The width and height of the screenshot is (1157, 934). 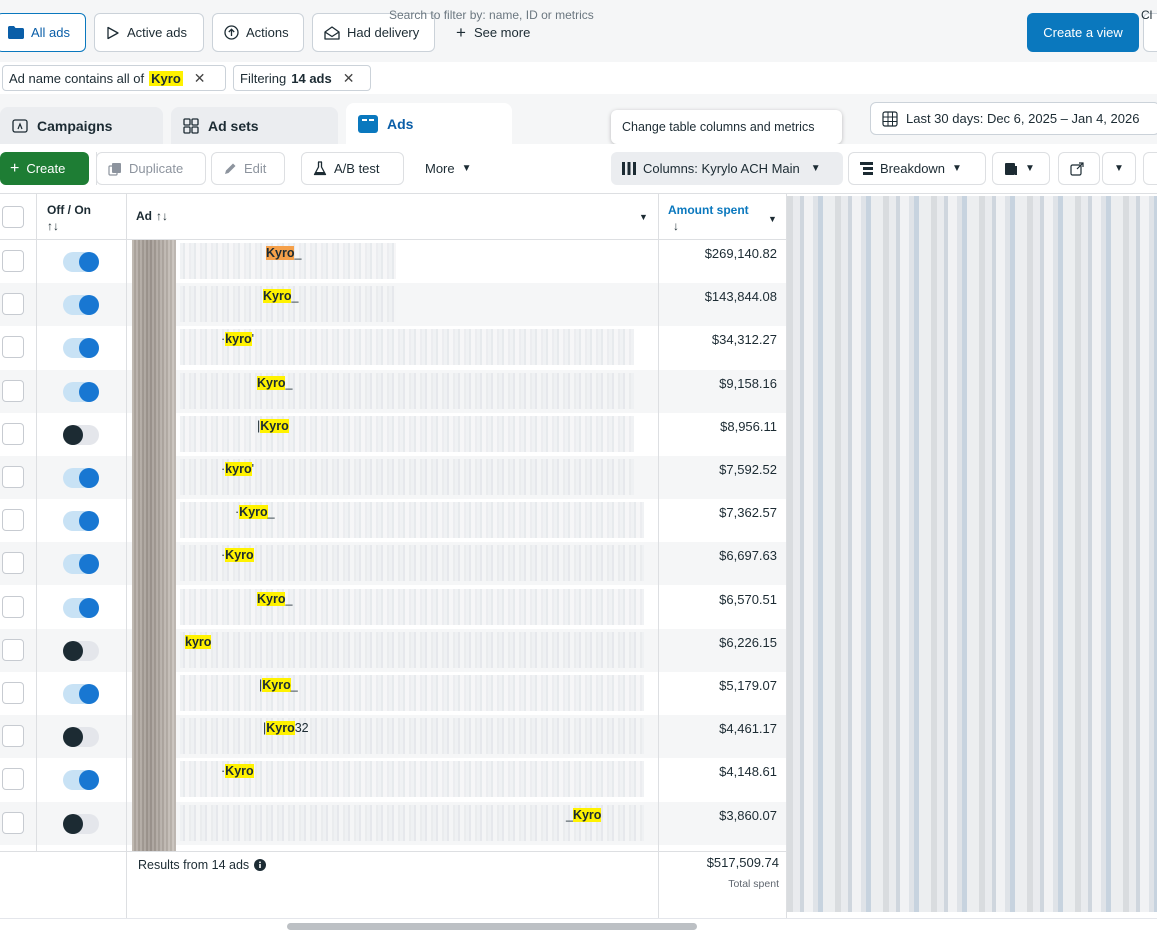 What do you see at coordinates (69, 218) in the screenshot?
I see `column-header-off-on: Off / On ↑↓` at bounding box center [69, 218].